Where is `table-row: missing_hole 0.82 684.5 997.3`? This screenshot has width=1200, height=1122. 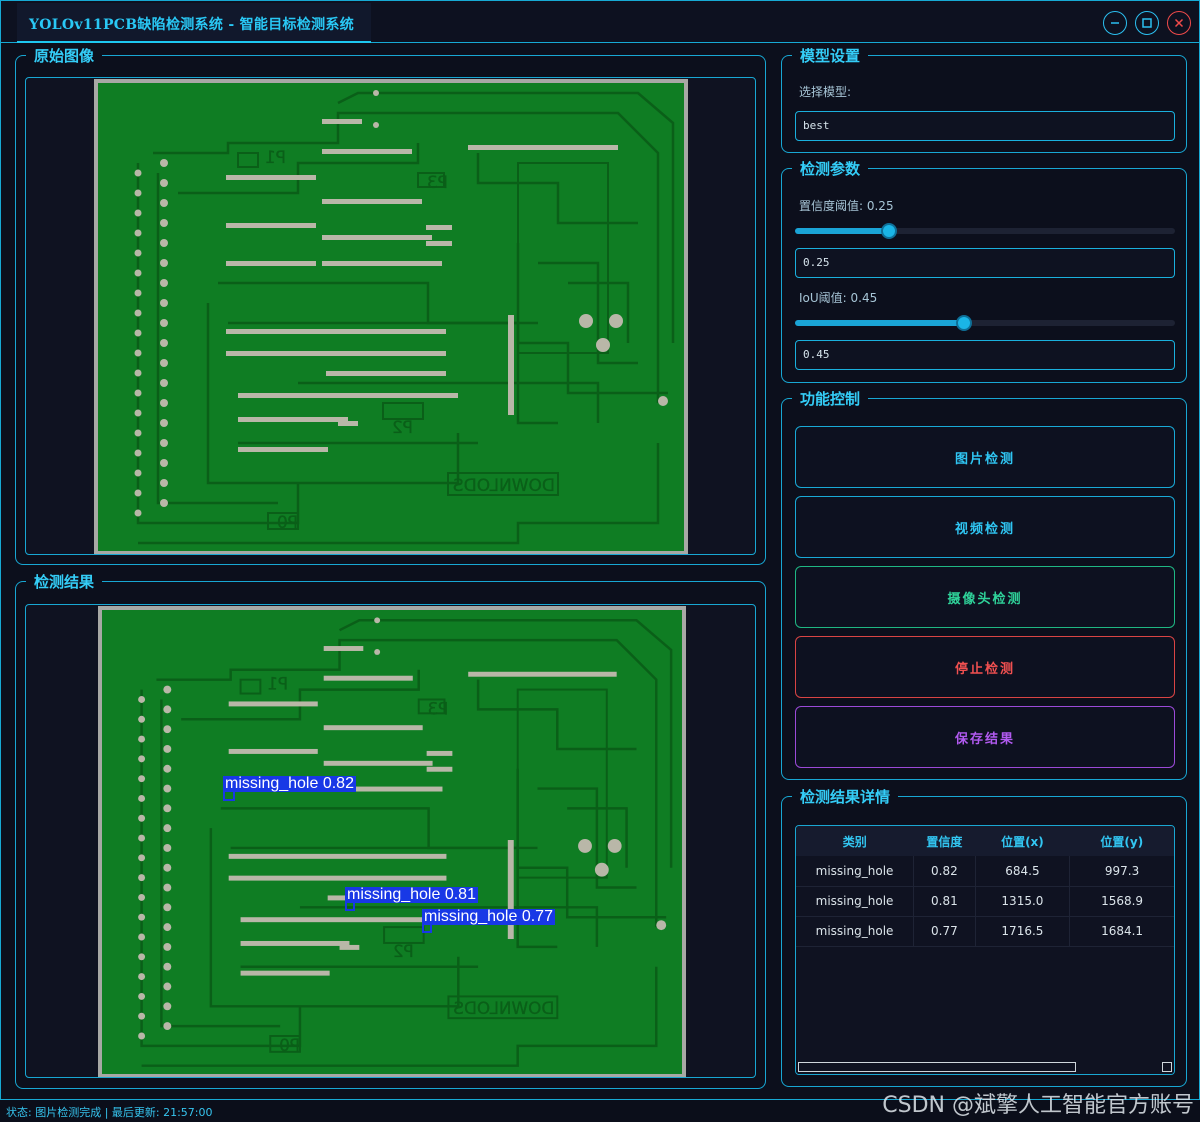
table-row: missing_hole 0.82 684.5 997.3 is located at coordinates (985, 871).